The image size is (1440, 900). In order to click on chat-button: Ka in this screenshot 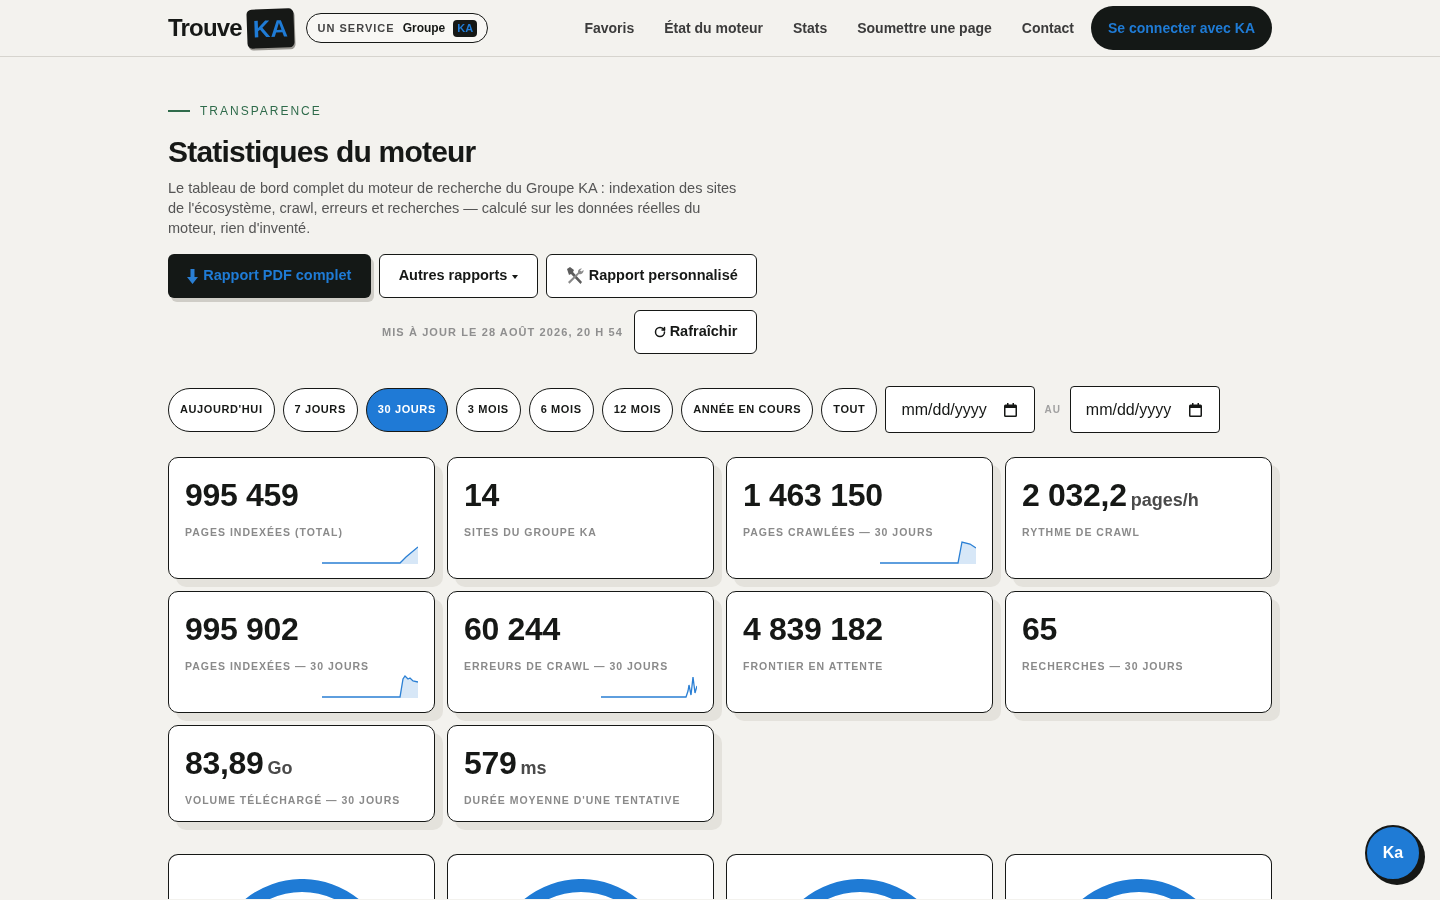, I will do `click(1393, 853)`.